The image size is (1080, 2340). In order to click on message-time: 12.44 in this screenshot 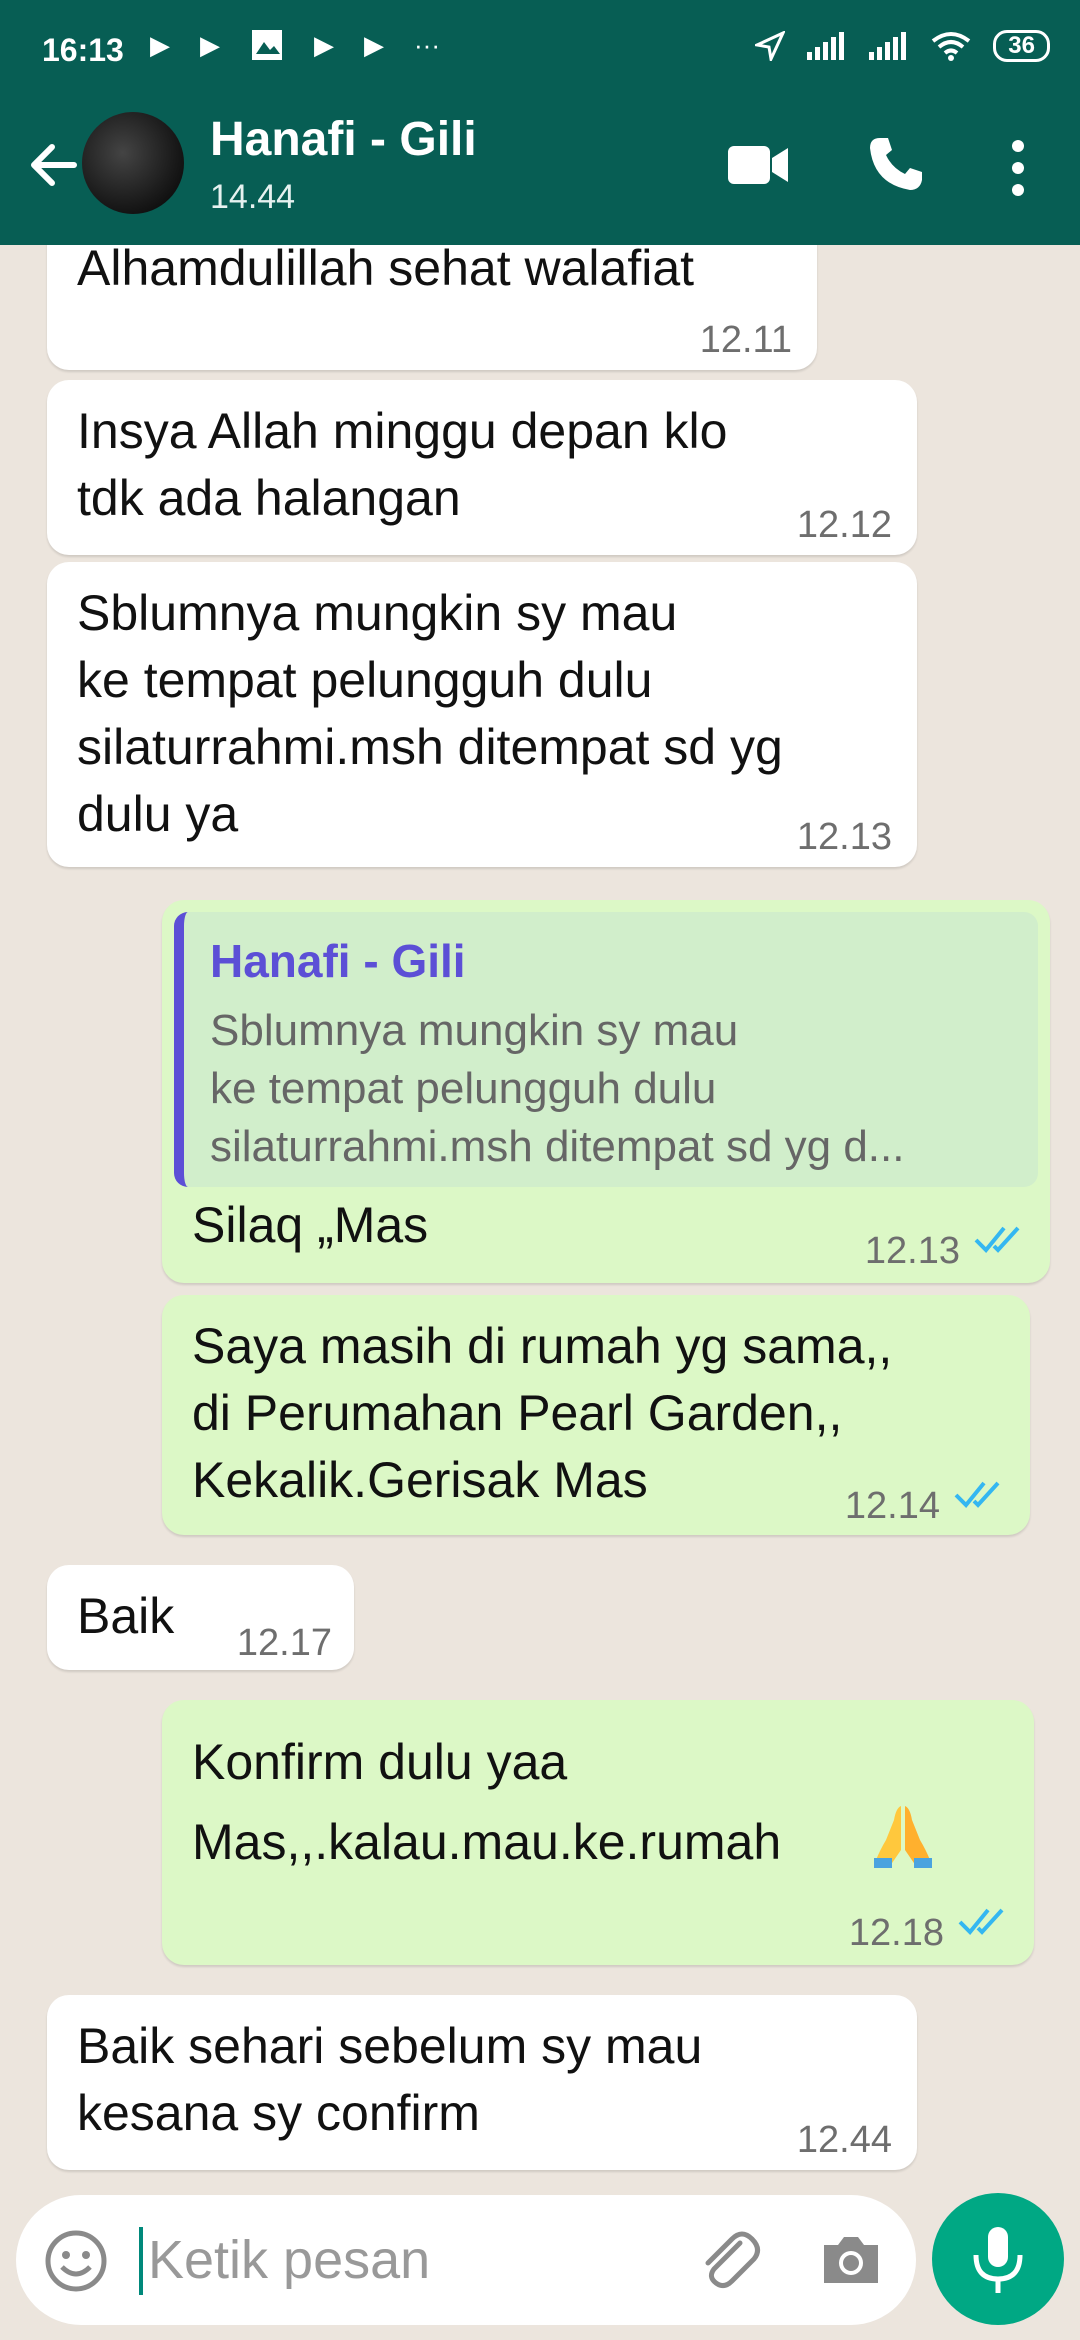, I will do `click(844, 2140)`.